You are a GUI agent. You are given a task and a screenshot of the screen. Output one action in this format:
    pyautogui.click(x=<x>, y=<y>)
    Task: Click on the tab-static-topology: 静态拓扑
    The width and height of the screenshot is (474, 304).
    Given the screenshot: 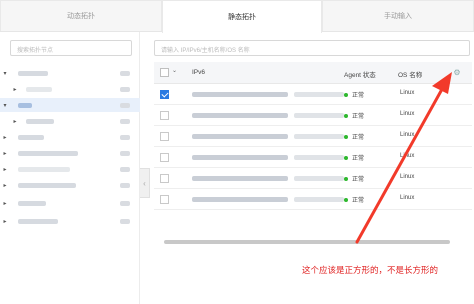 What is the action you would take?
    pyautogui.click(x=242, y=16)
    